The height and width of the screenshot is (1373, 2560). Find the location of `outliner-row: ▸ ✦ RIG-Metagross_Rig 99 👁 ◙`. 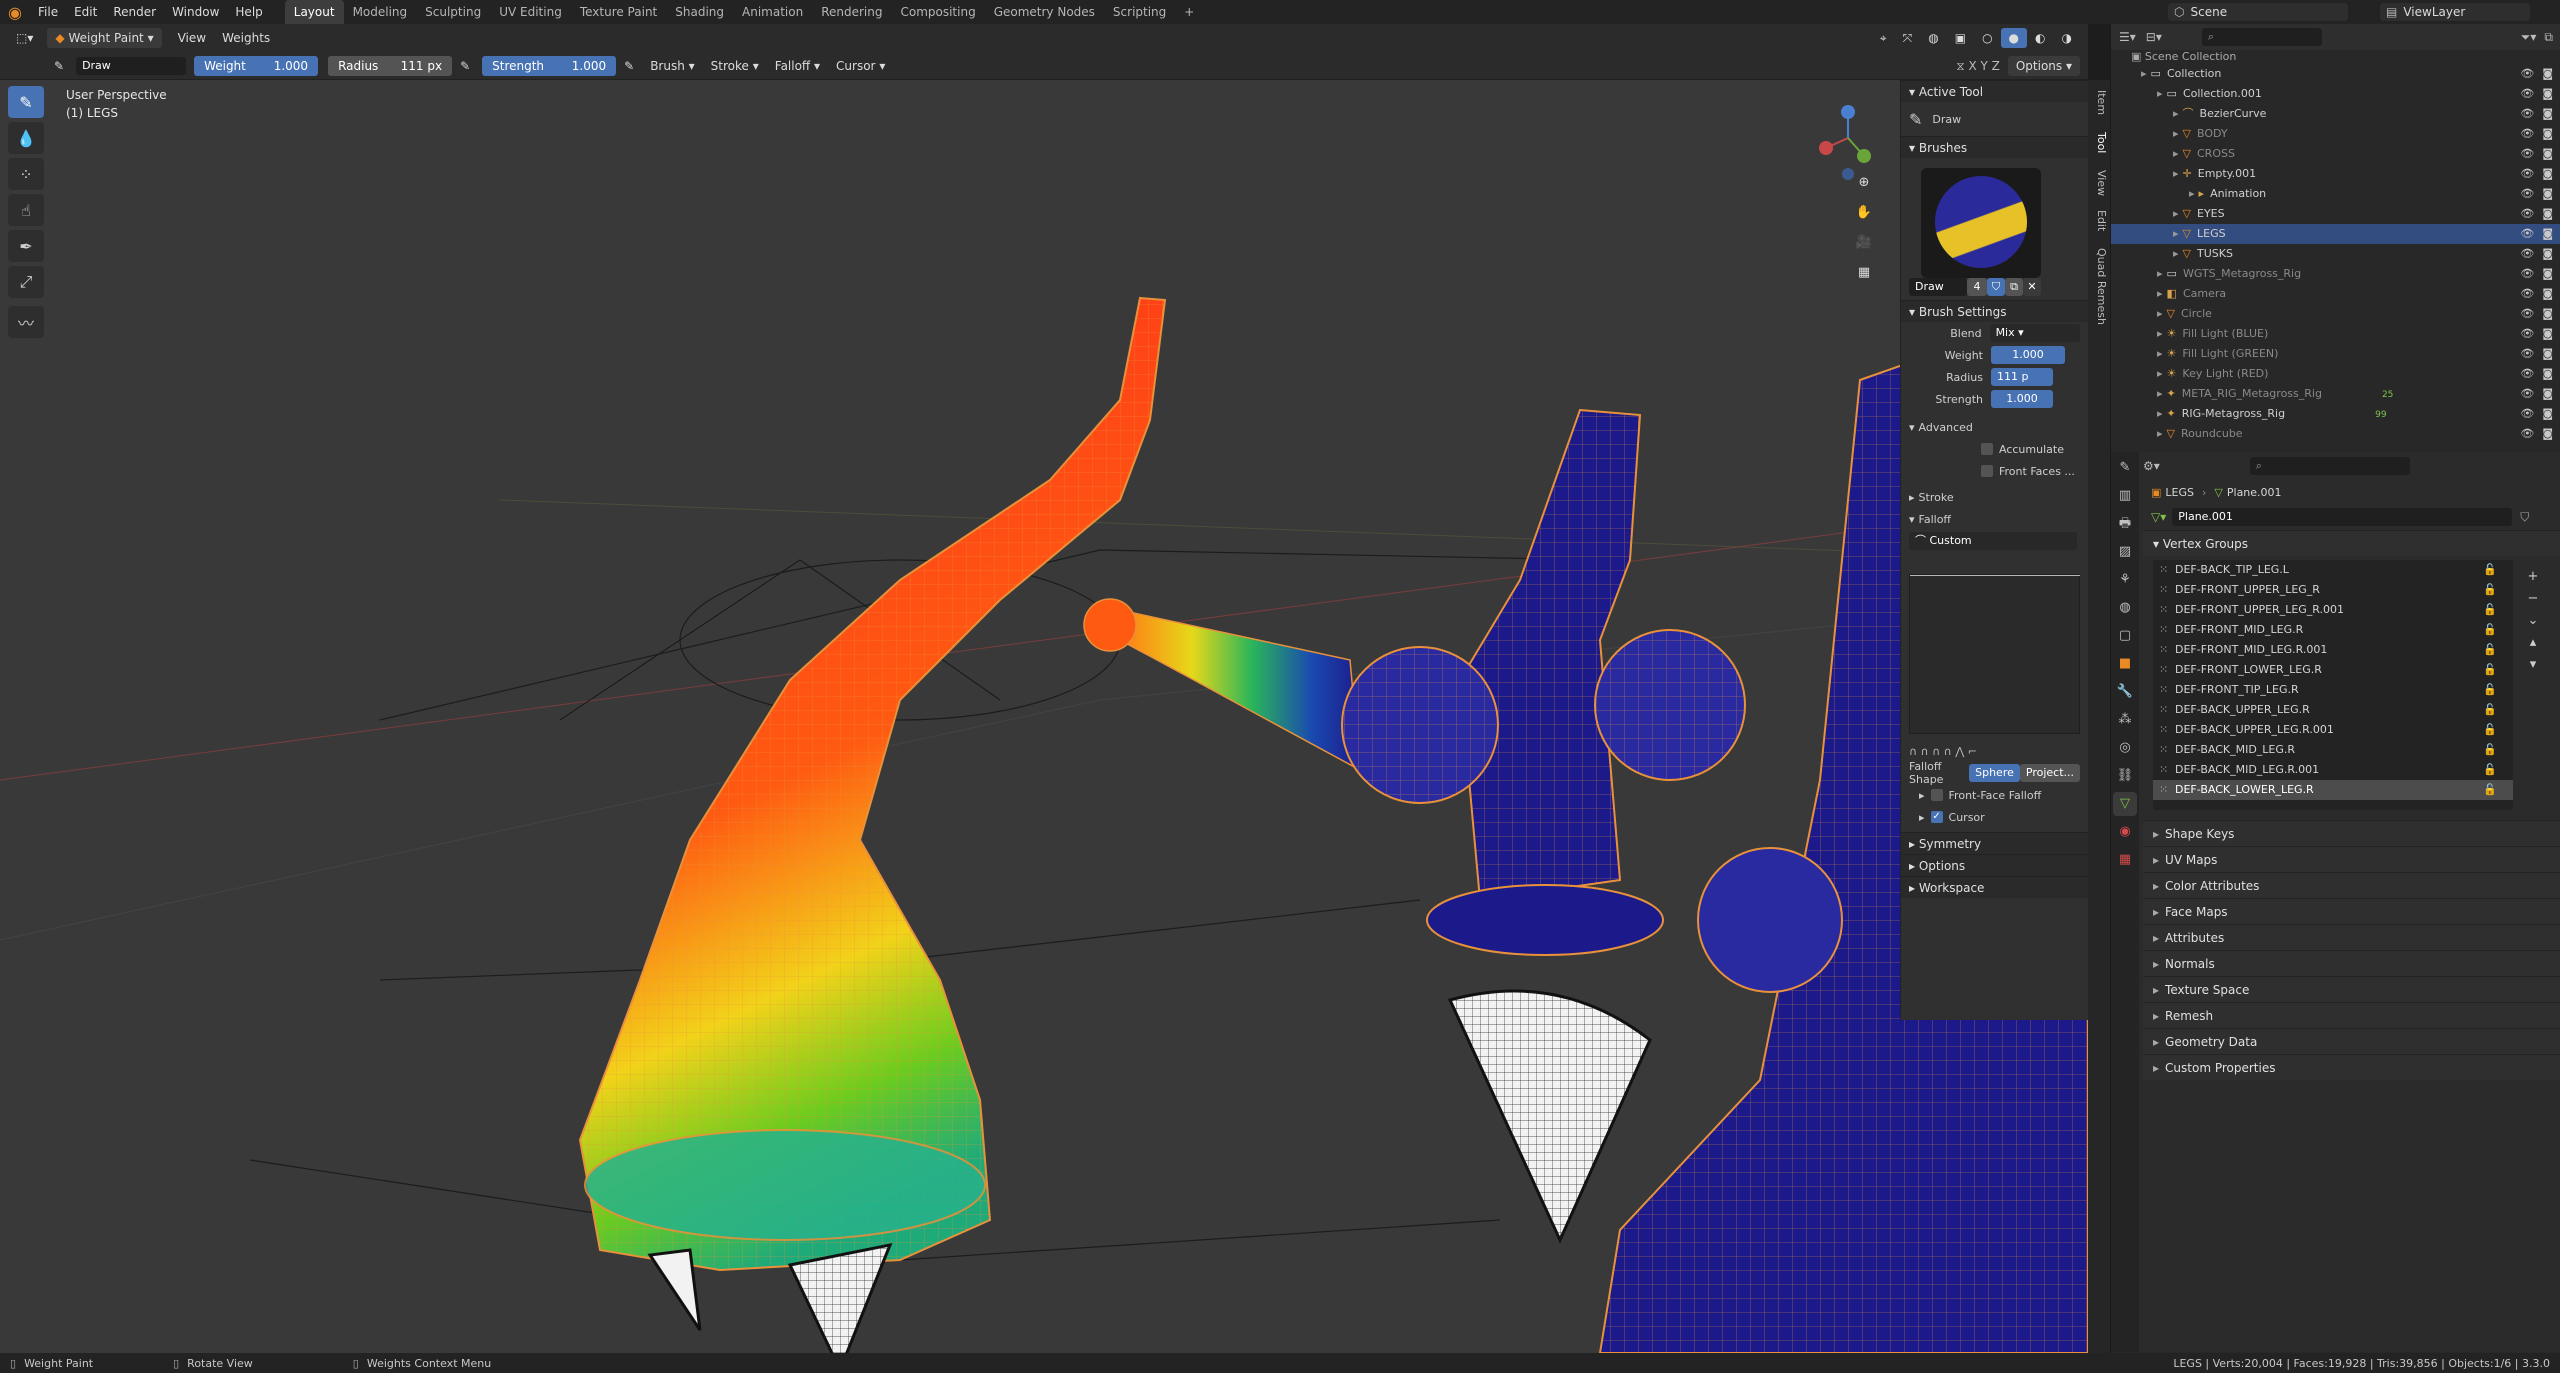

outliner-row: ▸ ✦ RIG-Metagross_Rig 99 👁 ◙ is located at coordinates (2335, 414).